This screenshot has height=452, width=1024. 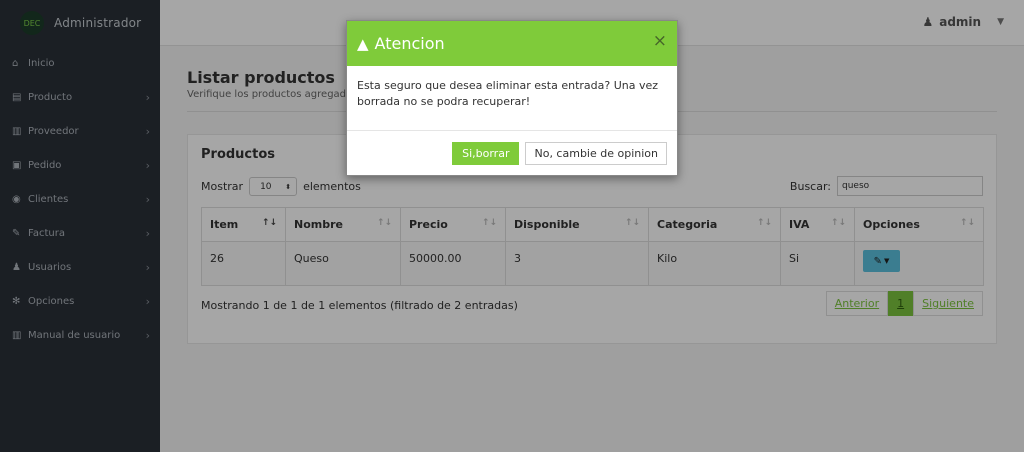 What do you see at coordinates (596, 153) in the screenshot?
I see `cancel-button: No, cambie de opinion` at bounding box center [596, 153].